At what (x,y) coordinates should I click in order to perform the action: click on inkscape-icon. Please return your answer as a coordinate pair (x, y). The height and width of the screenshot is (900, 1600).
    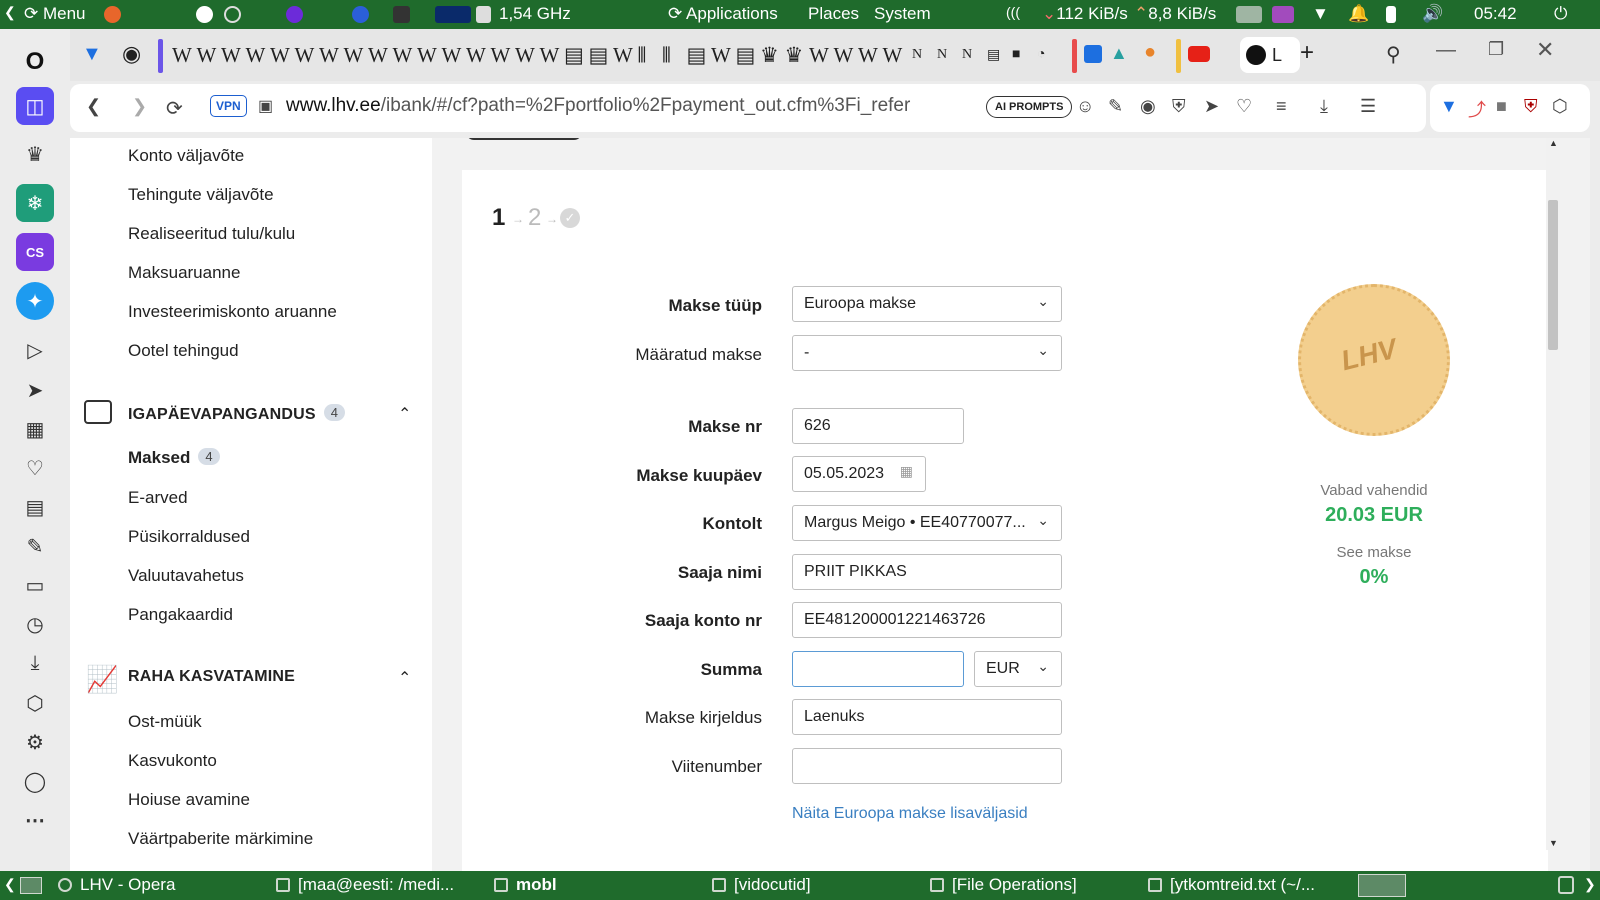
    Looking at the image, I should click on (204, 14).